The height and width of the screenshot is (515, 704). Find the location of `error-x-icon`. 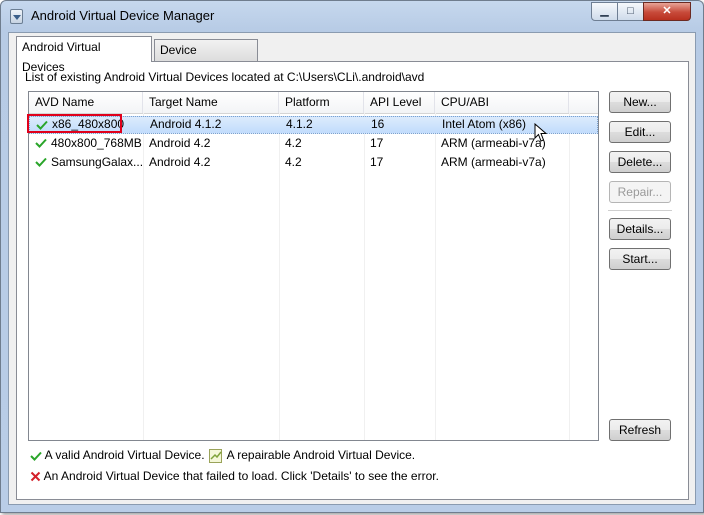

error-x-icon is located at coordinates (35, 477).